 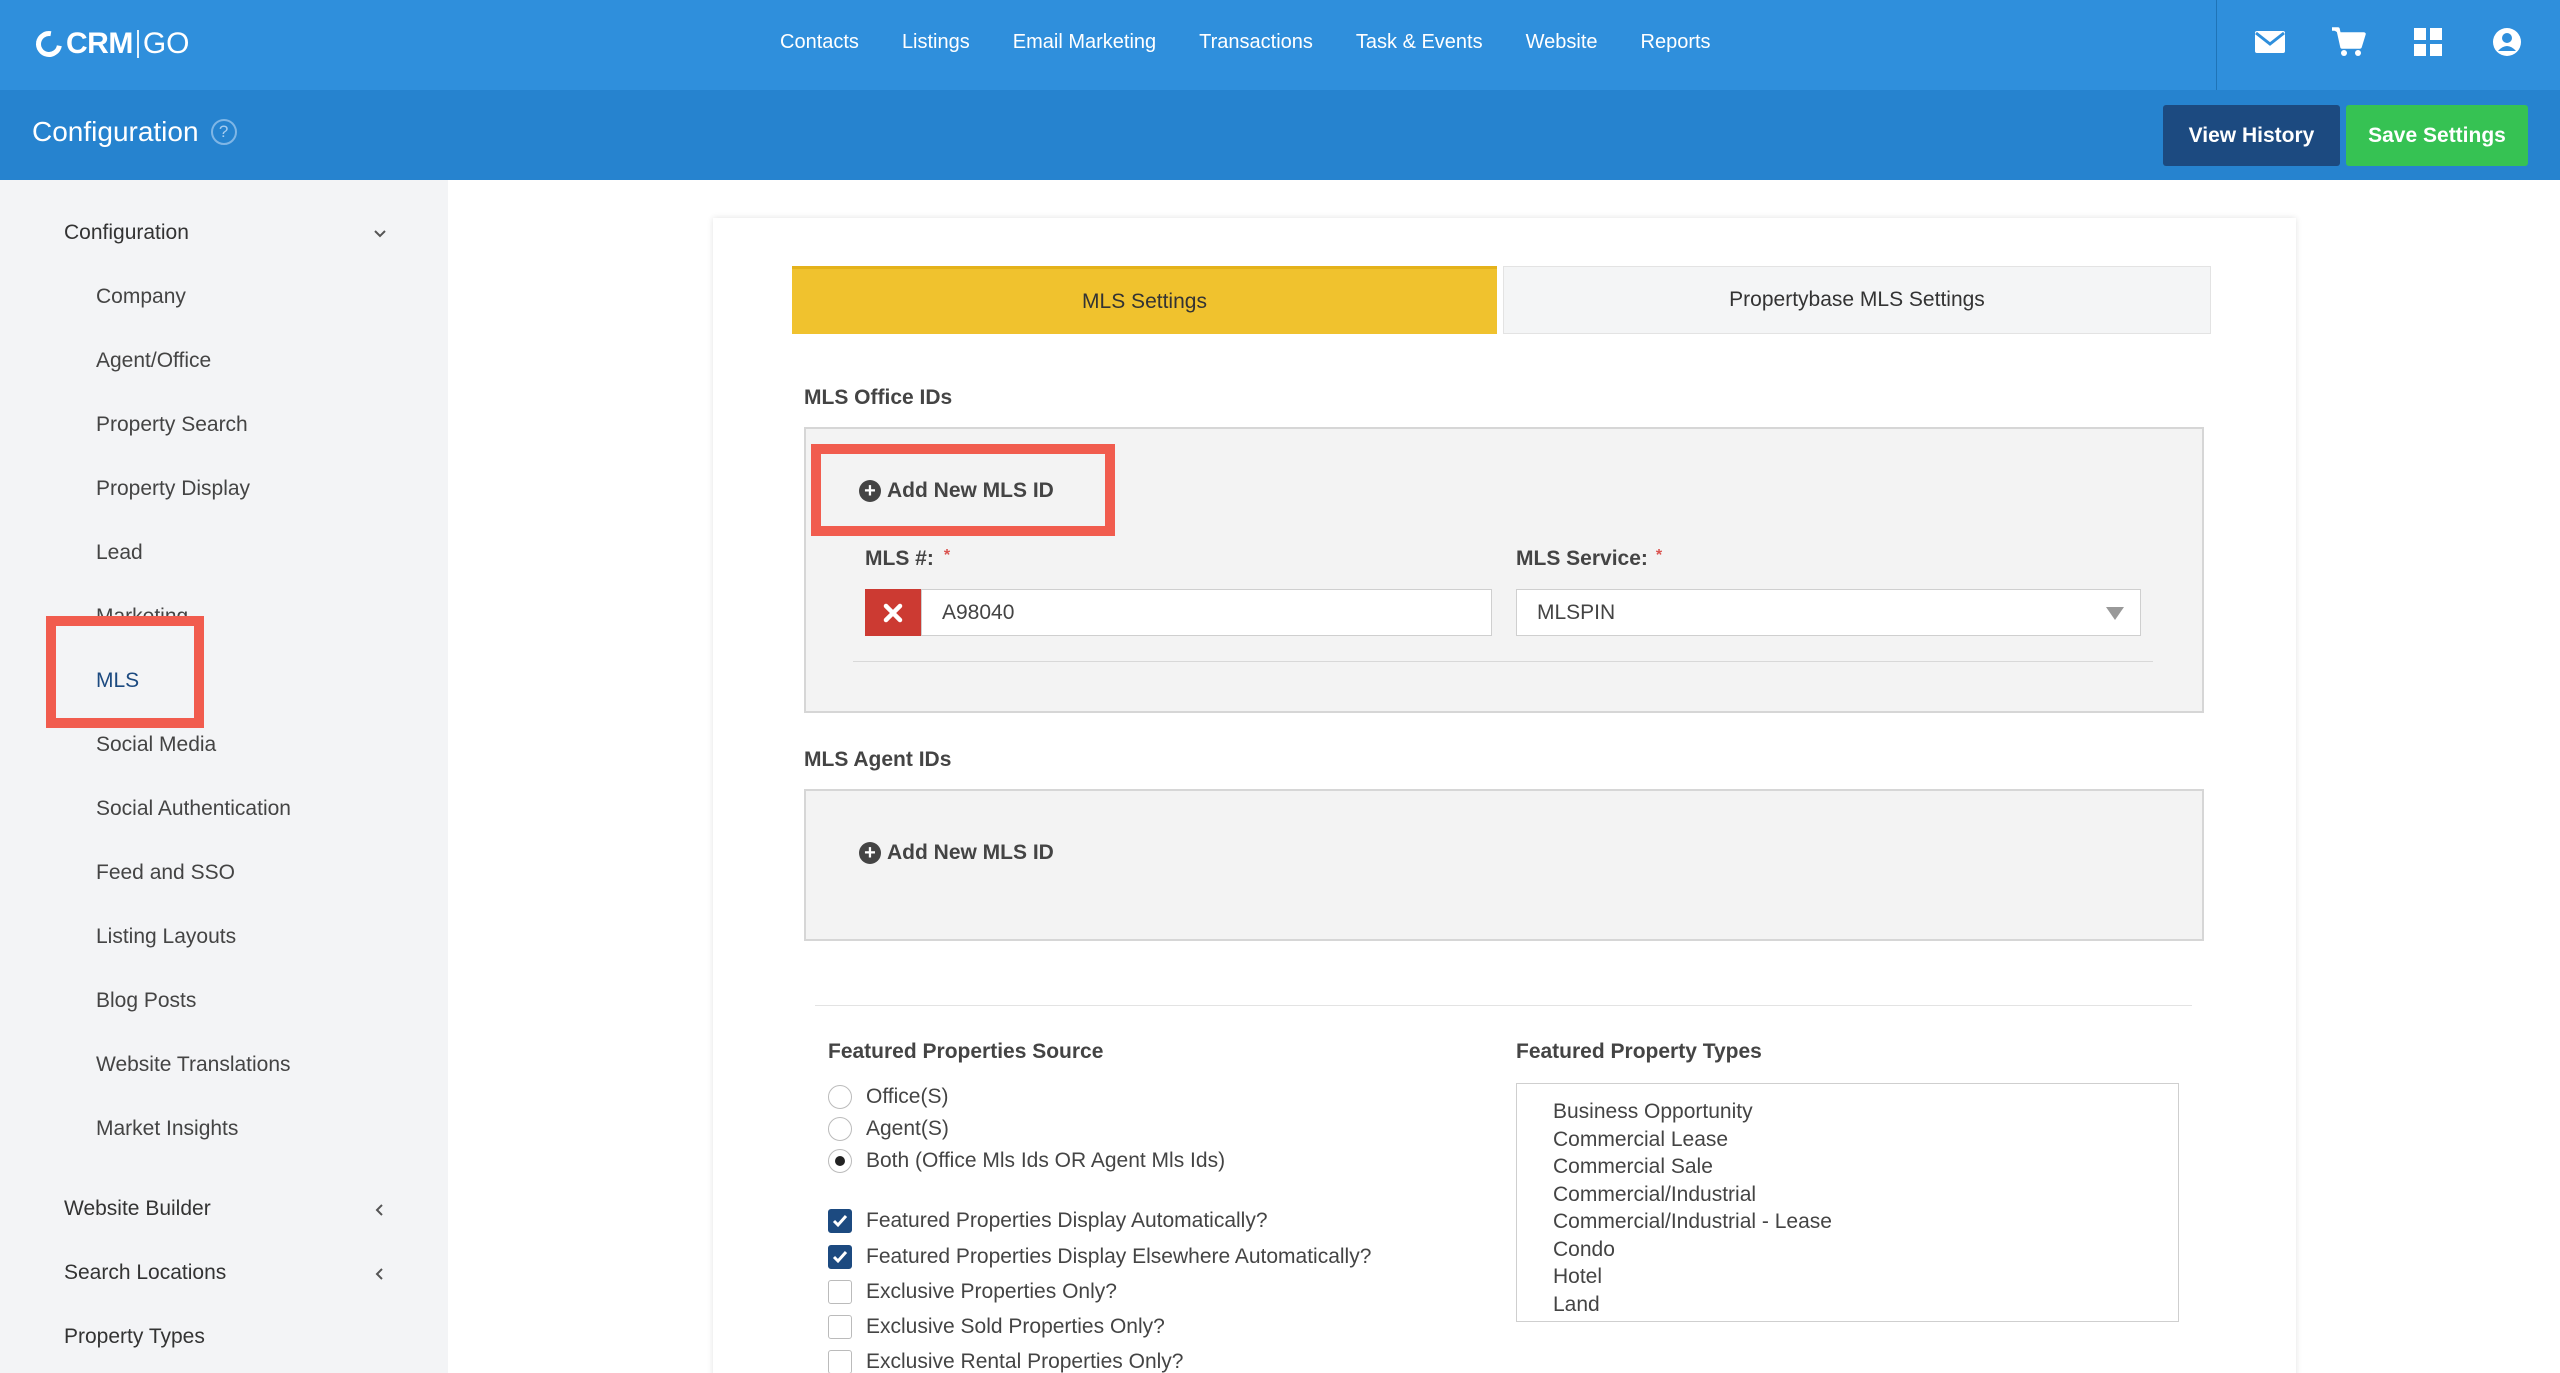 I want to click on close-icon, so click(x=893, y=612).